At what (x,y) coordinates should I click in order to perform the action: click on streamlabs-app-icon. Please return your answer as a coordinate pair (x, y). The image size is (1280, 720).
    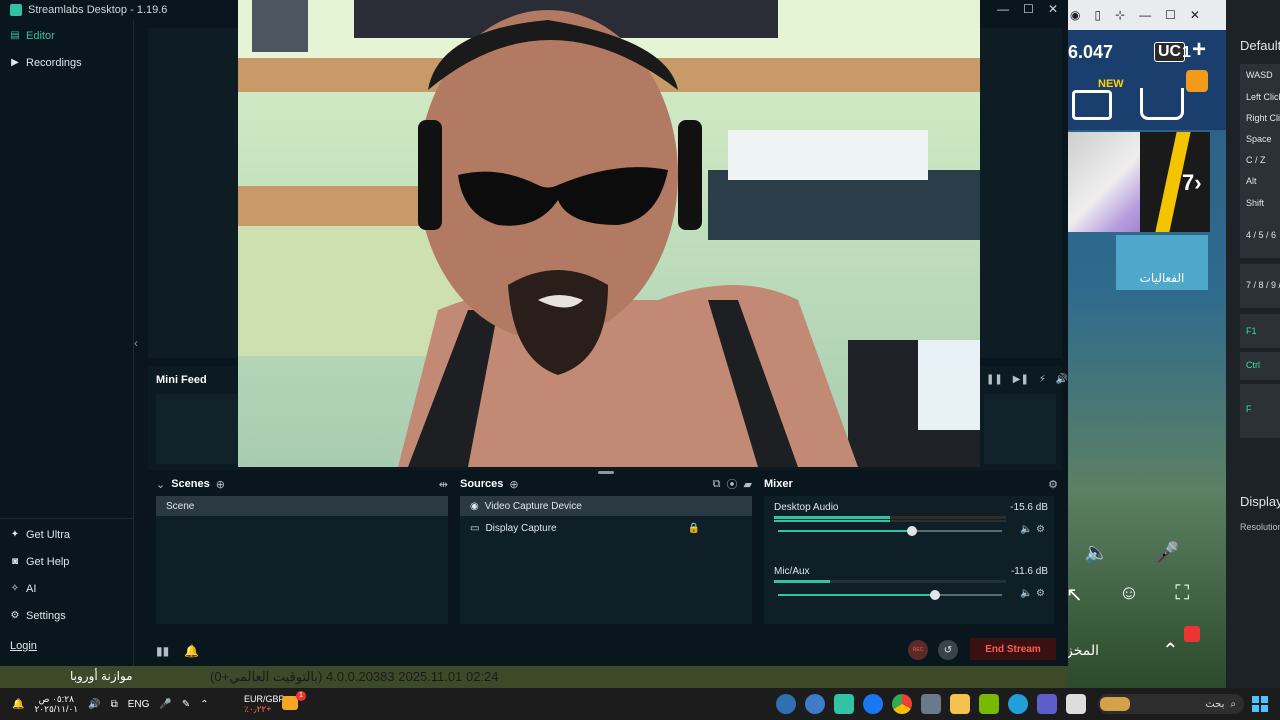
    Looking at the image, I should click on (844, 704).